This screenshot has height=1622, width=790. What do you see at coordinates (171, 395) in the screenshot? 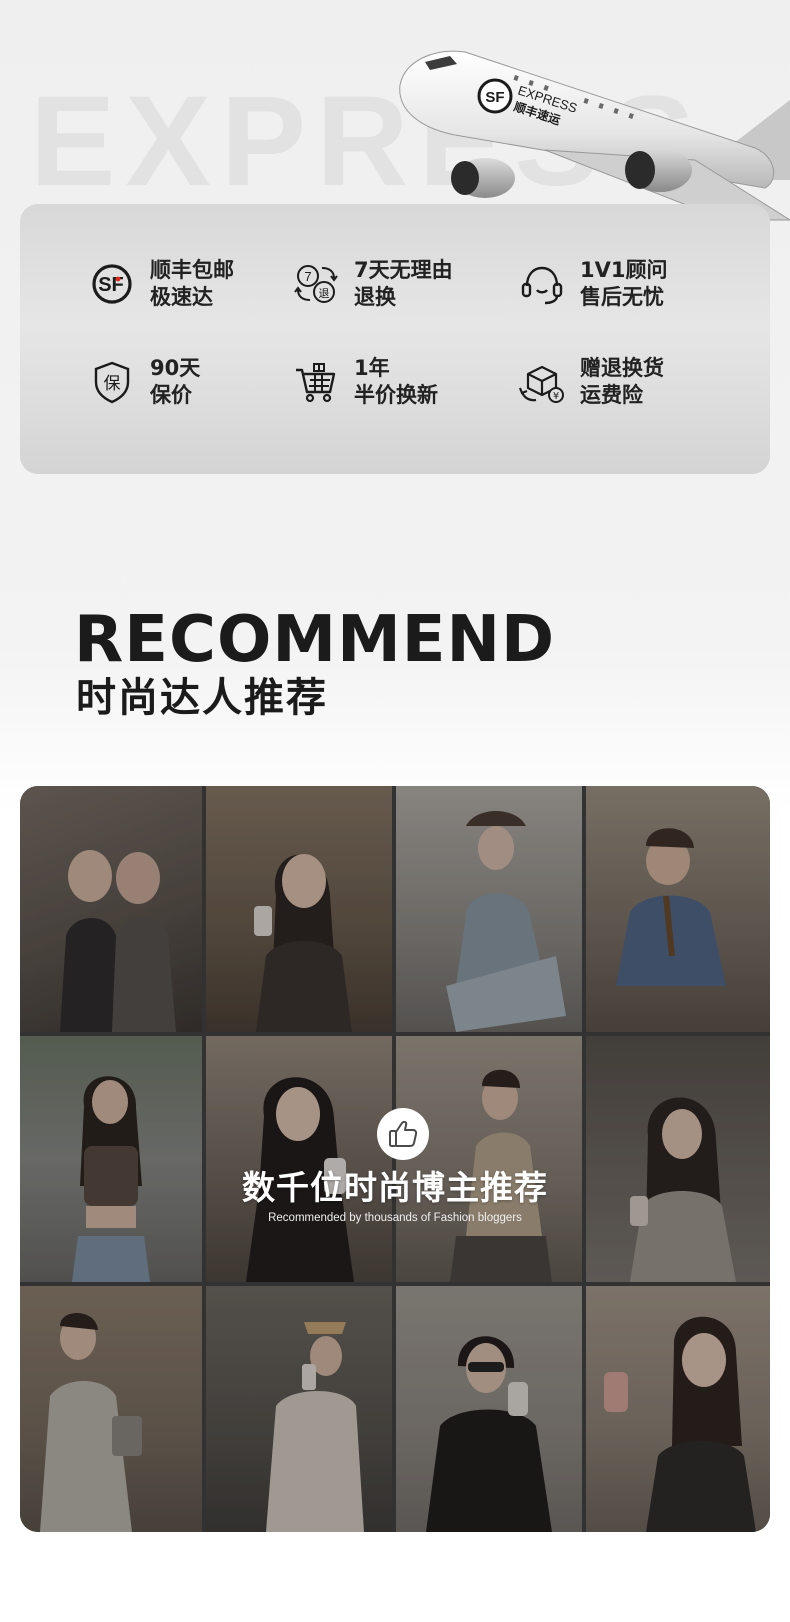
I see `service-line2: 保价` at bounding box center [171, 395].